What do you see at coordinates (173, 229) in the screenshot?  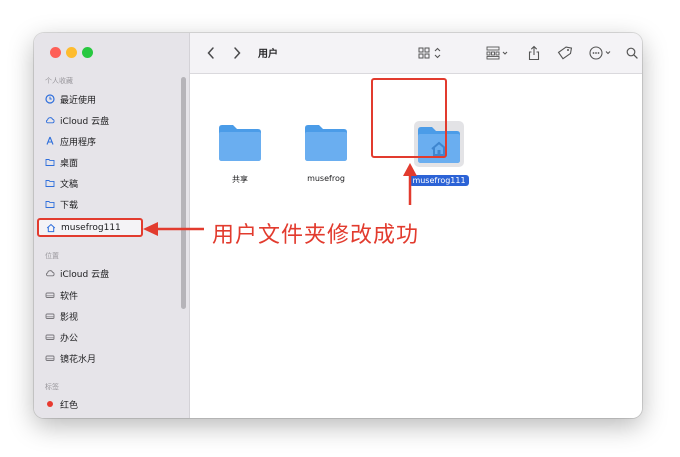 I see `arrow-left-to-sidebar` at bounding box center [173, 229].